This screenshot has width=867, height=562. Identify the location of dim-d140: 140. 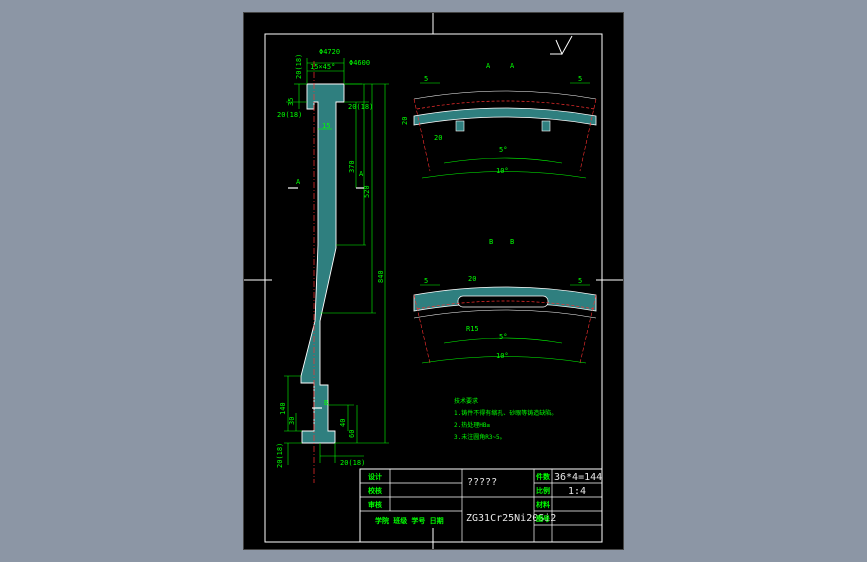
(283, 408).